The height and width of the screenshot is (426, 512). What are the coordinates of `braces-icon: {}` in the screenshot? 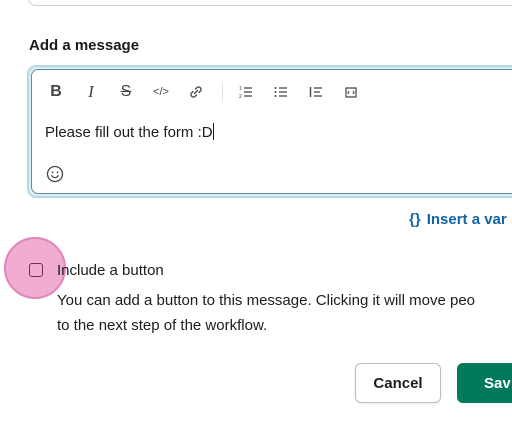 It's located at (415, 219).